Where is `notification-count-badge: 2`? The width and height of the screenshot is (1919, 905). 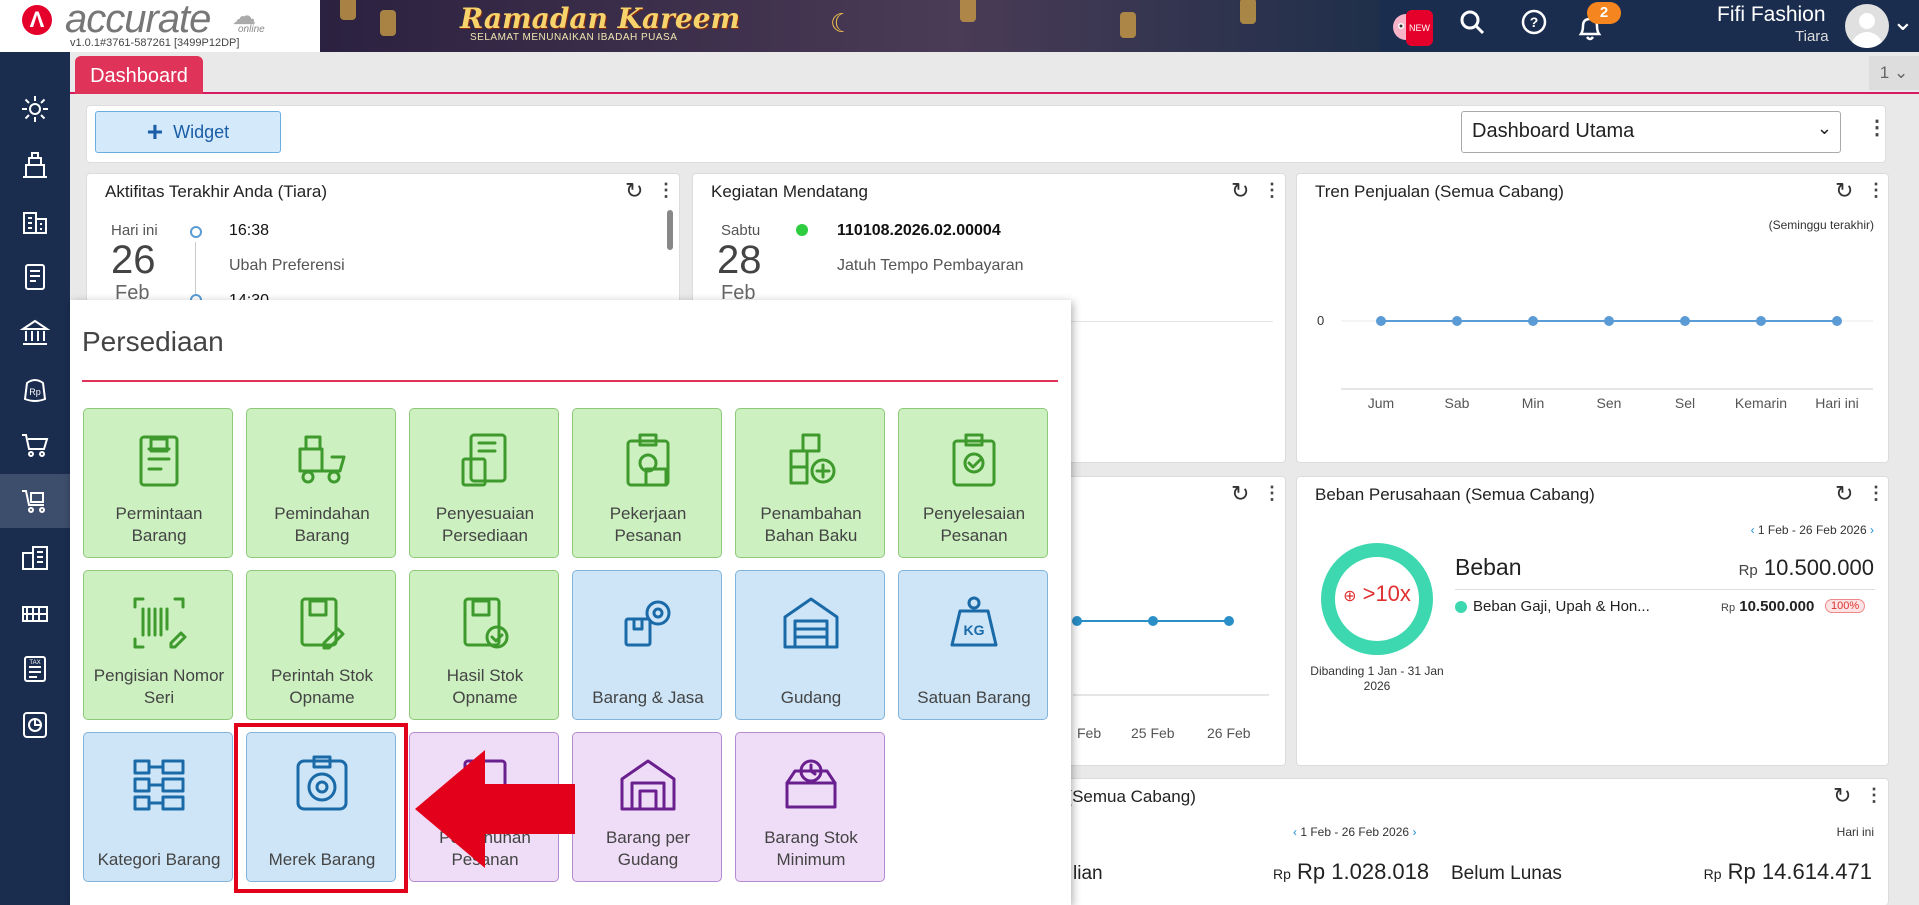 notification-count-badge: 2 is located at coordinates (1604, 13).